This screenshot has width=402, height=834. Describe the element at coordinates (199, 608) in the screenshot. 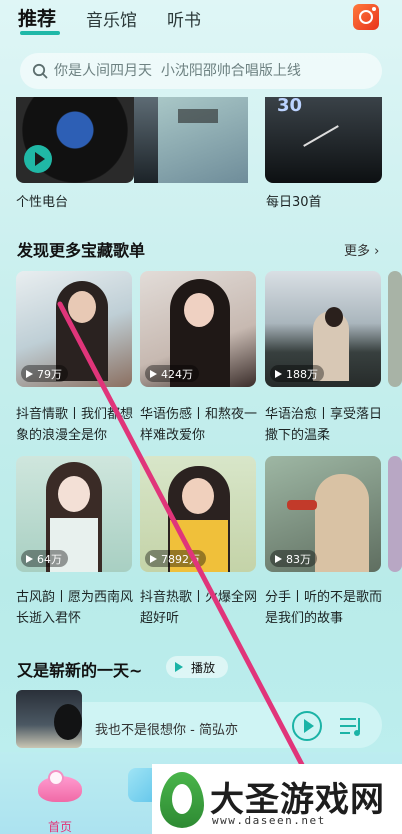

I see `playlist-title: 抖音热歌丨火爆全网超好听` at that location.